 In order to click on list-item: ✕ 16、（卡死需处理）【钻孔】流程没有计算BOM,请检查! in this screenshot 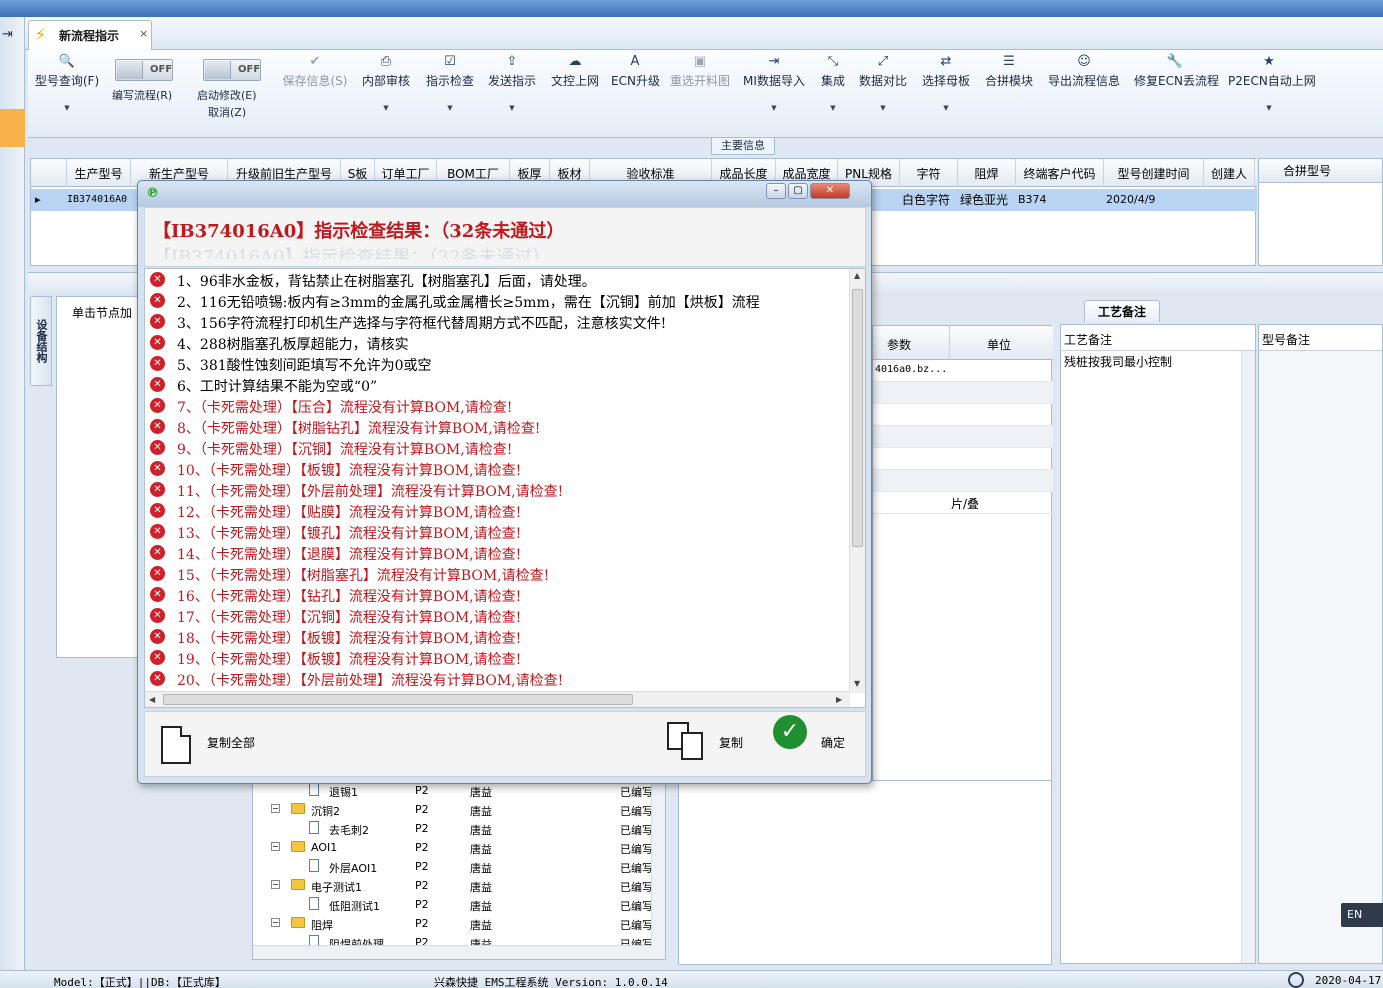, I will do `click(497, 594)`.